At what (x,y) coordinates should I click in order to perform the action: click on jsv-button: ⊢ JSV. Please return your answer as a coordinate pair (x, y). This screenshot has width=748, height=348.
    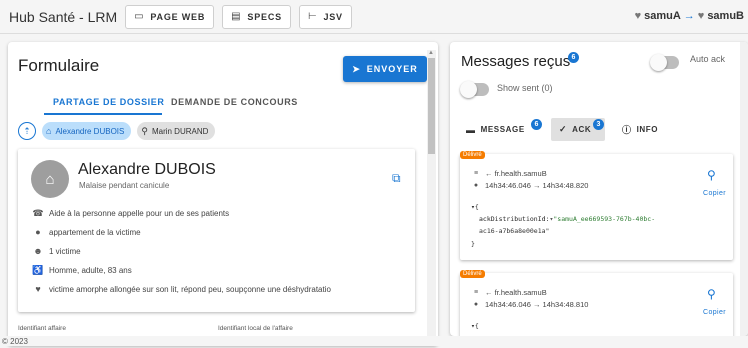
    Looking at the image, I should click on (325, 16).